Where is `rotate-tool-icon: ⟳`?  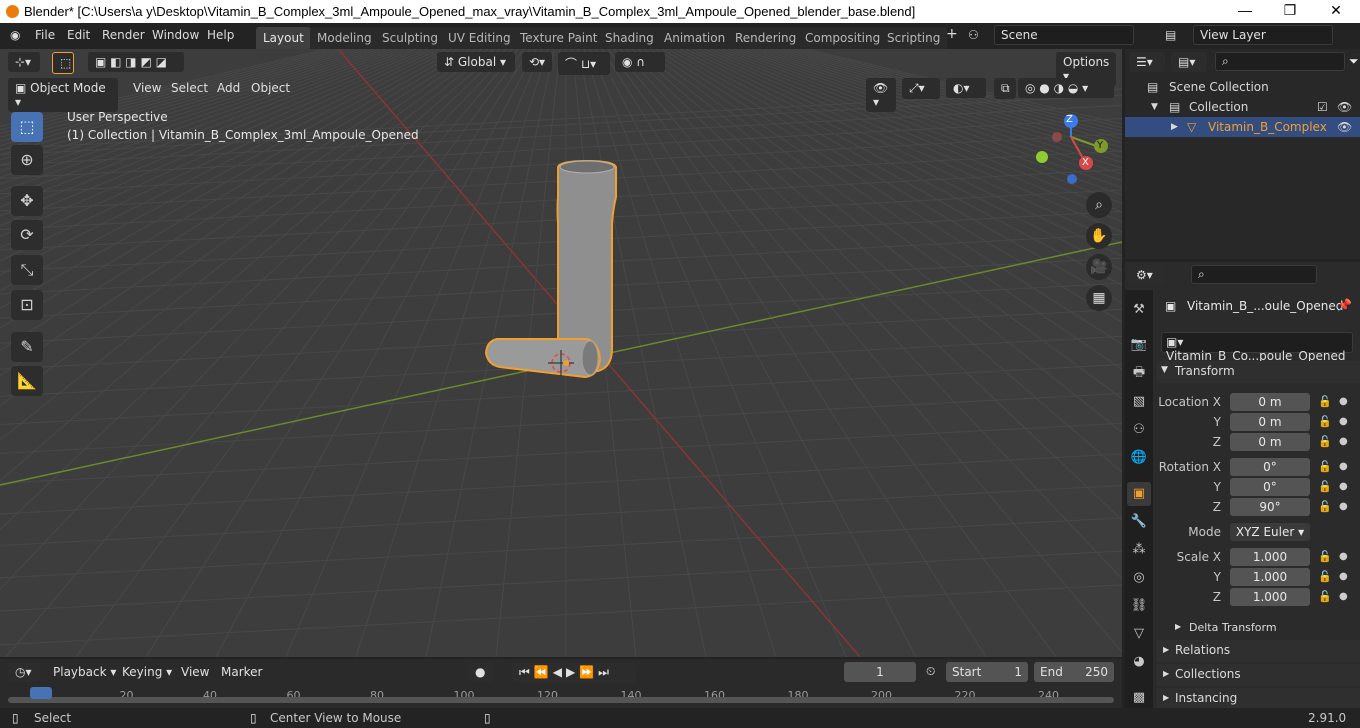
rotate-tool-icon: ⟳ is located at coordinates (27, 235).